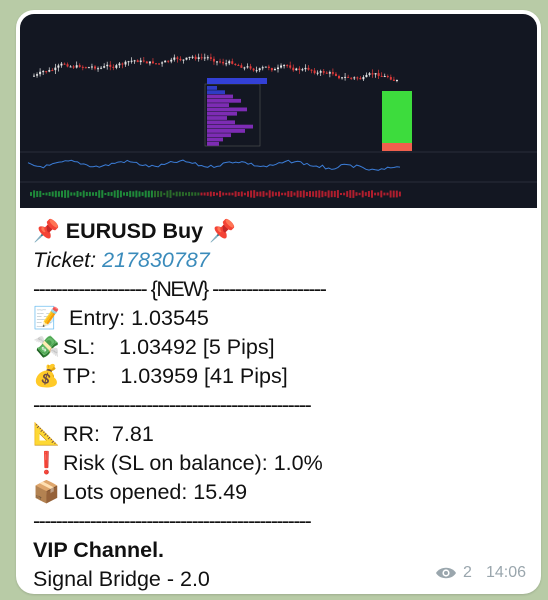  Describe the element at coordinates (46, 347) in the screenshot. I see `money-wings-icon: 💸` at that location.